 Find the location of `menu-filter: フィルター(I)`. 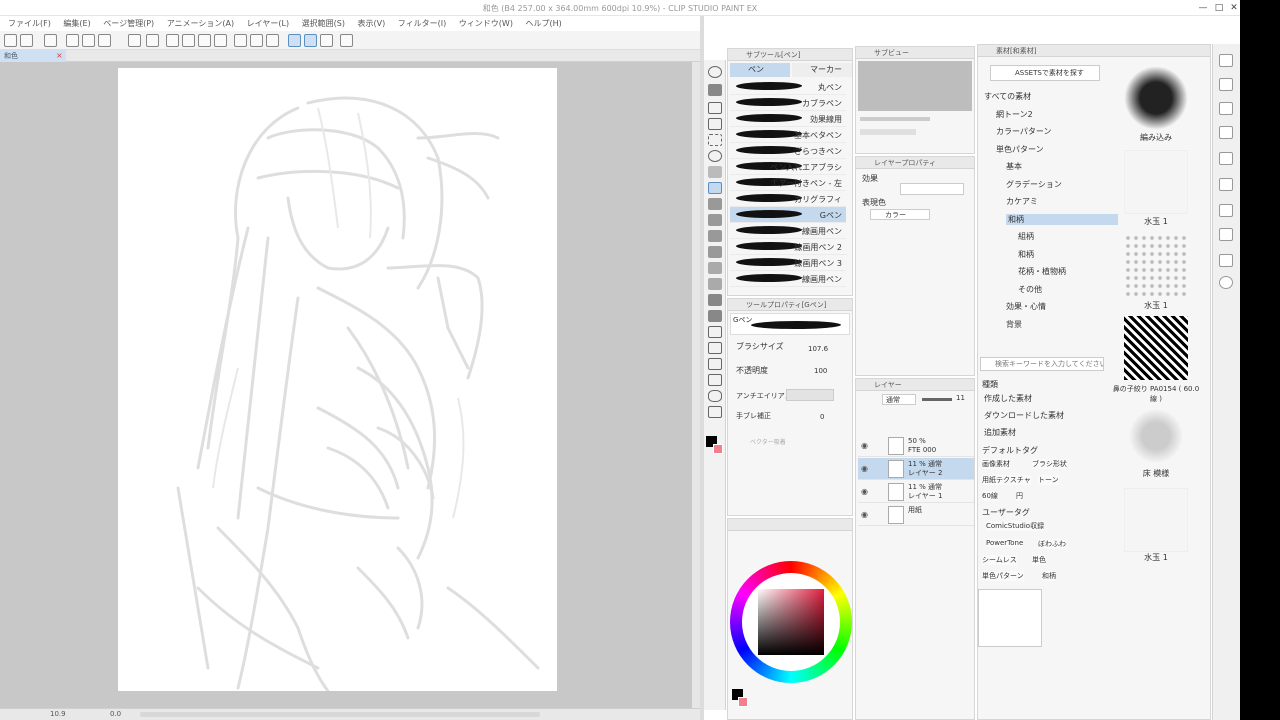

menu-filter: フィルター(I) is located at coordinates (422, 23).